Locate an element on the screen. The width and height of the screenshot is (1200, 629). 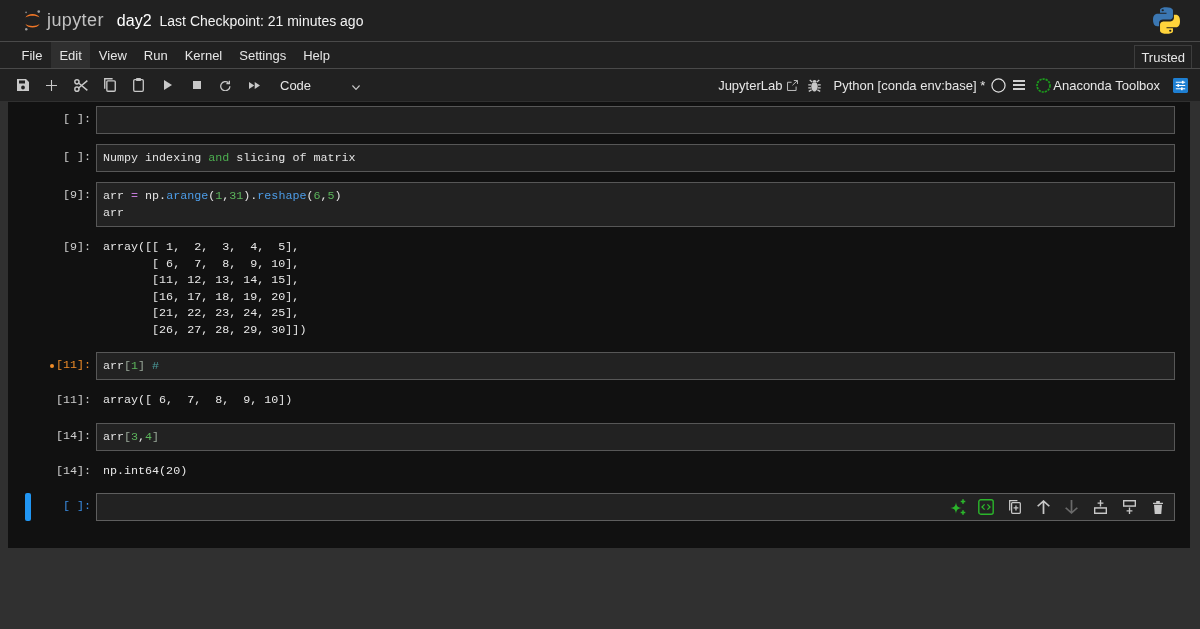
menu-item: Help is located at coordinates (316, 55).